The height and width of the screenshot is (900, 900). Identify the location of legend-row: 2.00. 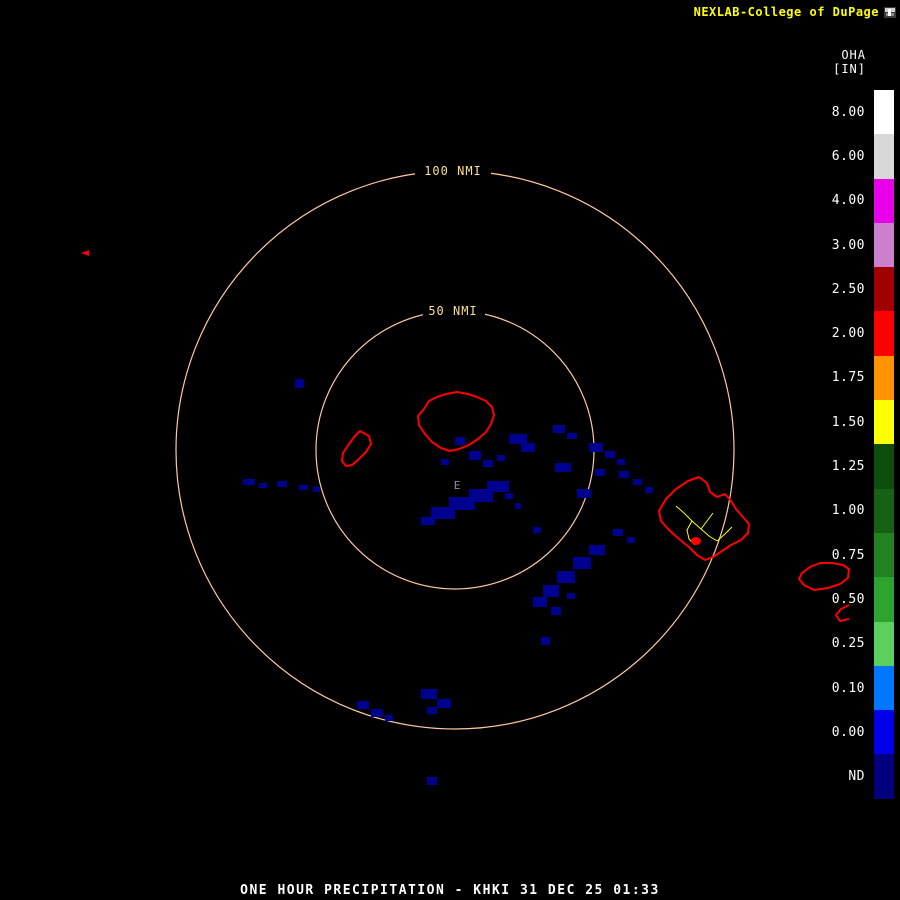
(862, 333).